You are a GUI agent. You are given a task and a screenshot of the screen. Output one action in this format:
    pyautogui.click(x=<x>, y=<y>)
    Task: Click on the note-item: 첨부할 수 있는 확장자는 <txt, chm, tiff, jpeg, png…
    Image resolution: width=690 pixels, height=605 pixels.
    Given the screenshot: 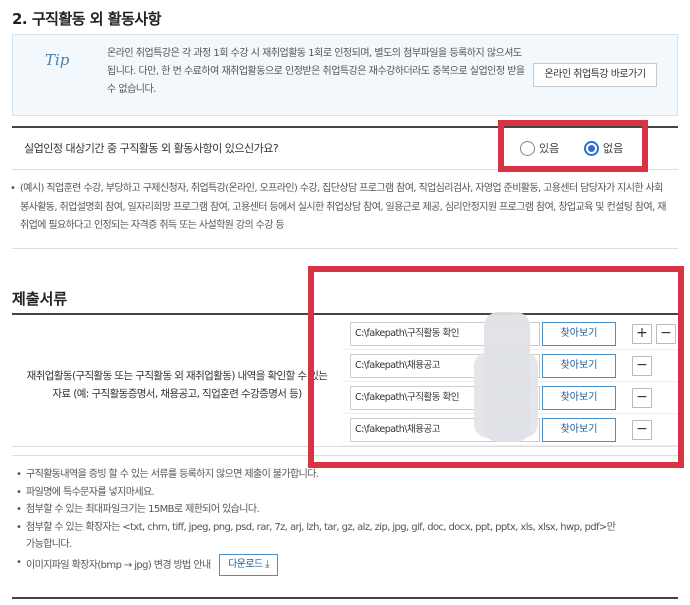 What is the action you would take?
    pyautogui.click(x=321, y=536)
    